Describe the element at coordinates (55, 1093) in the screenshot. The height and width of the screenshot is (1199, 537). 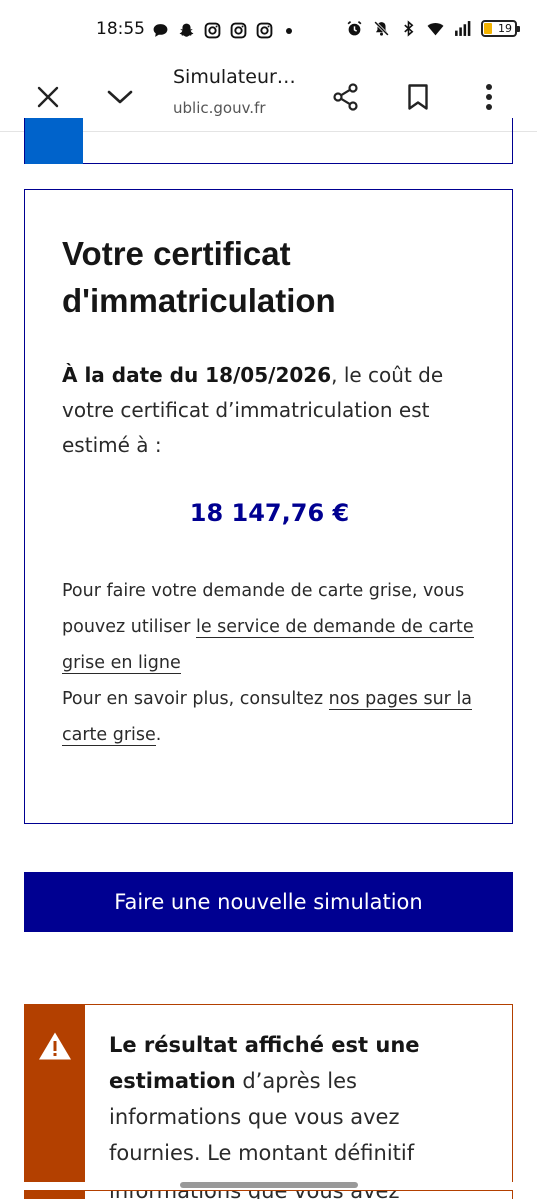
I see `alert-side-bar` at that location.